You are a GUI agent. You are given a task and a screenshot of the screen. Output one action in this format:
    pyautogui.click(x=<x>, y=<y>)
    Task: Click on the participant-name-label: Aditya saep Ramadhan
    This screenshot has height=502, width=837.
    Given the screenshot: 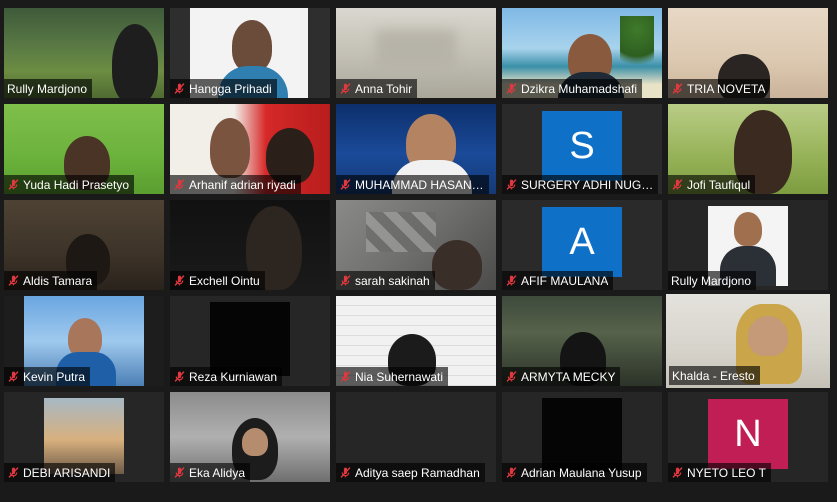 What is the action you would take?
    pyautogui.click(x=410, y=472)
    